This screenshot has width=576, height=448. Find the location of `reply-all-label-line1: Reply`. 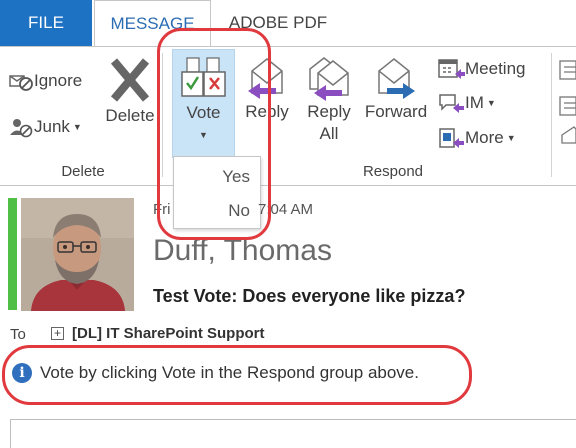

reply-all-label-line1: Reply is located at coordinates (329, 111).